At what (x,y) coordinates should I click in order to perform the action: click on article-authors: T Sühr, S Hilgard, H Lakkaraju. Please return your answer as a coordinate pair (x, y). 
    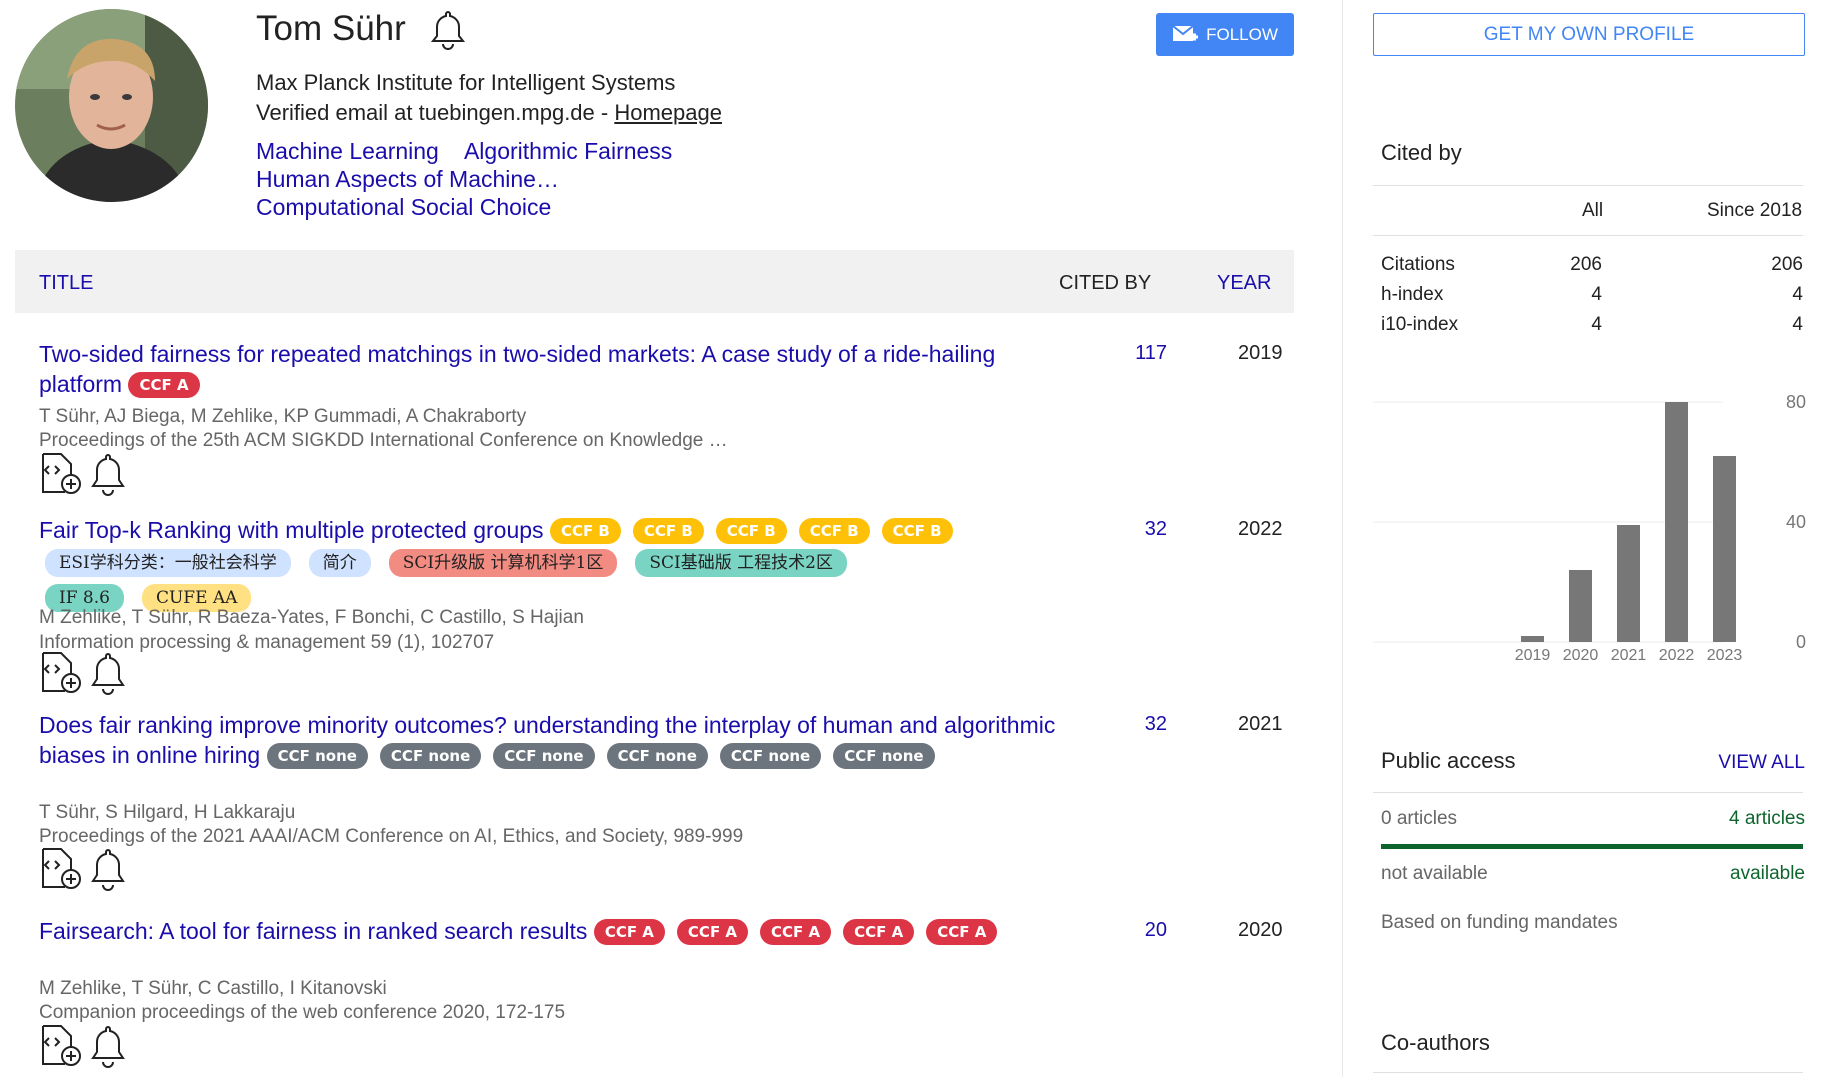
    Looking at the image, I should click on (167, 812).